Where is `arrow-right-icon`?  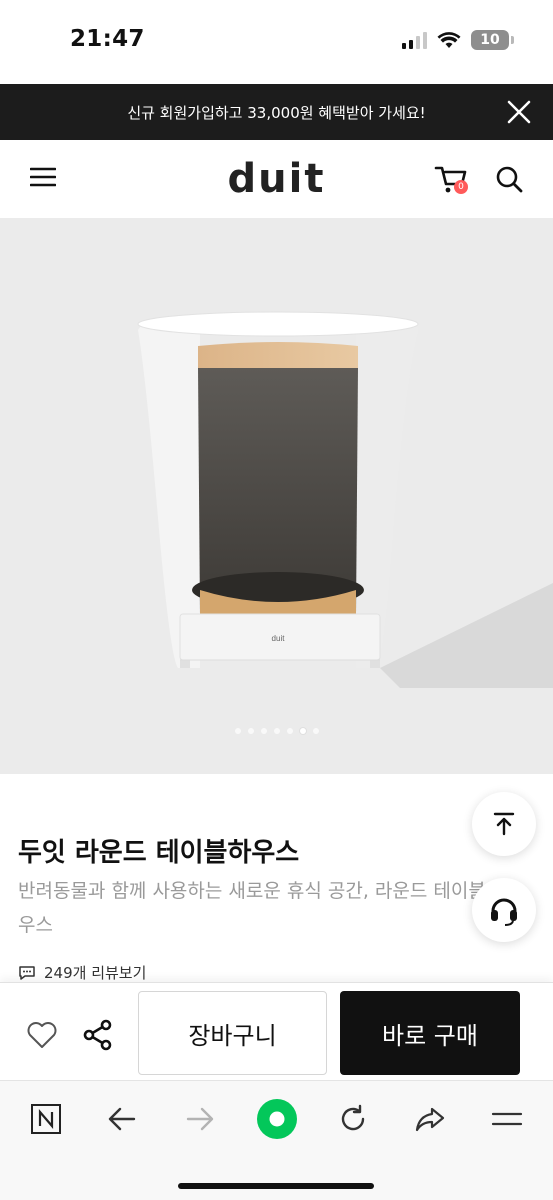 arrow-right-icon is located at coordinates (200, 1119).